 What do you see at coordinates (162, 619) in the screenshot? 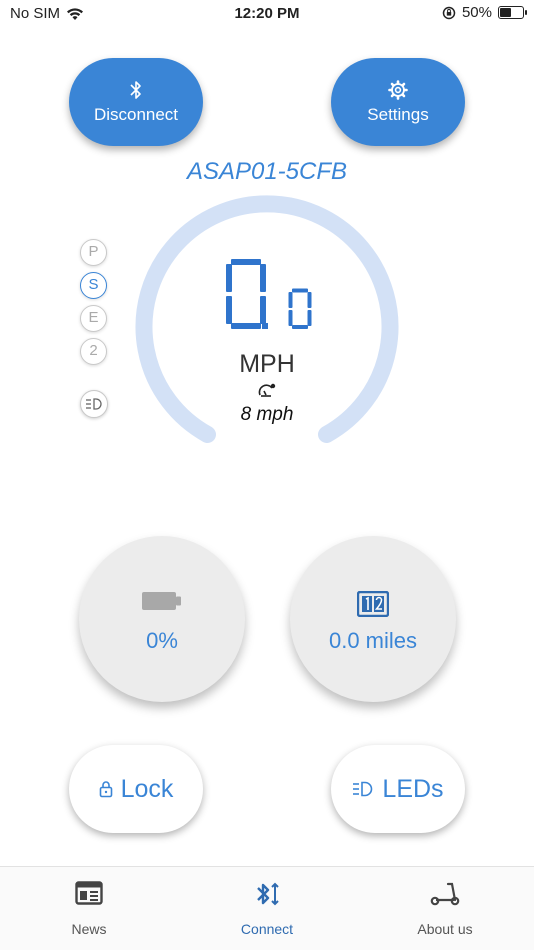
I see `battery-stat: 0%` at bounding box center [162, 619].